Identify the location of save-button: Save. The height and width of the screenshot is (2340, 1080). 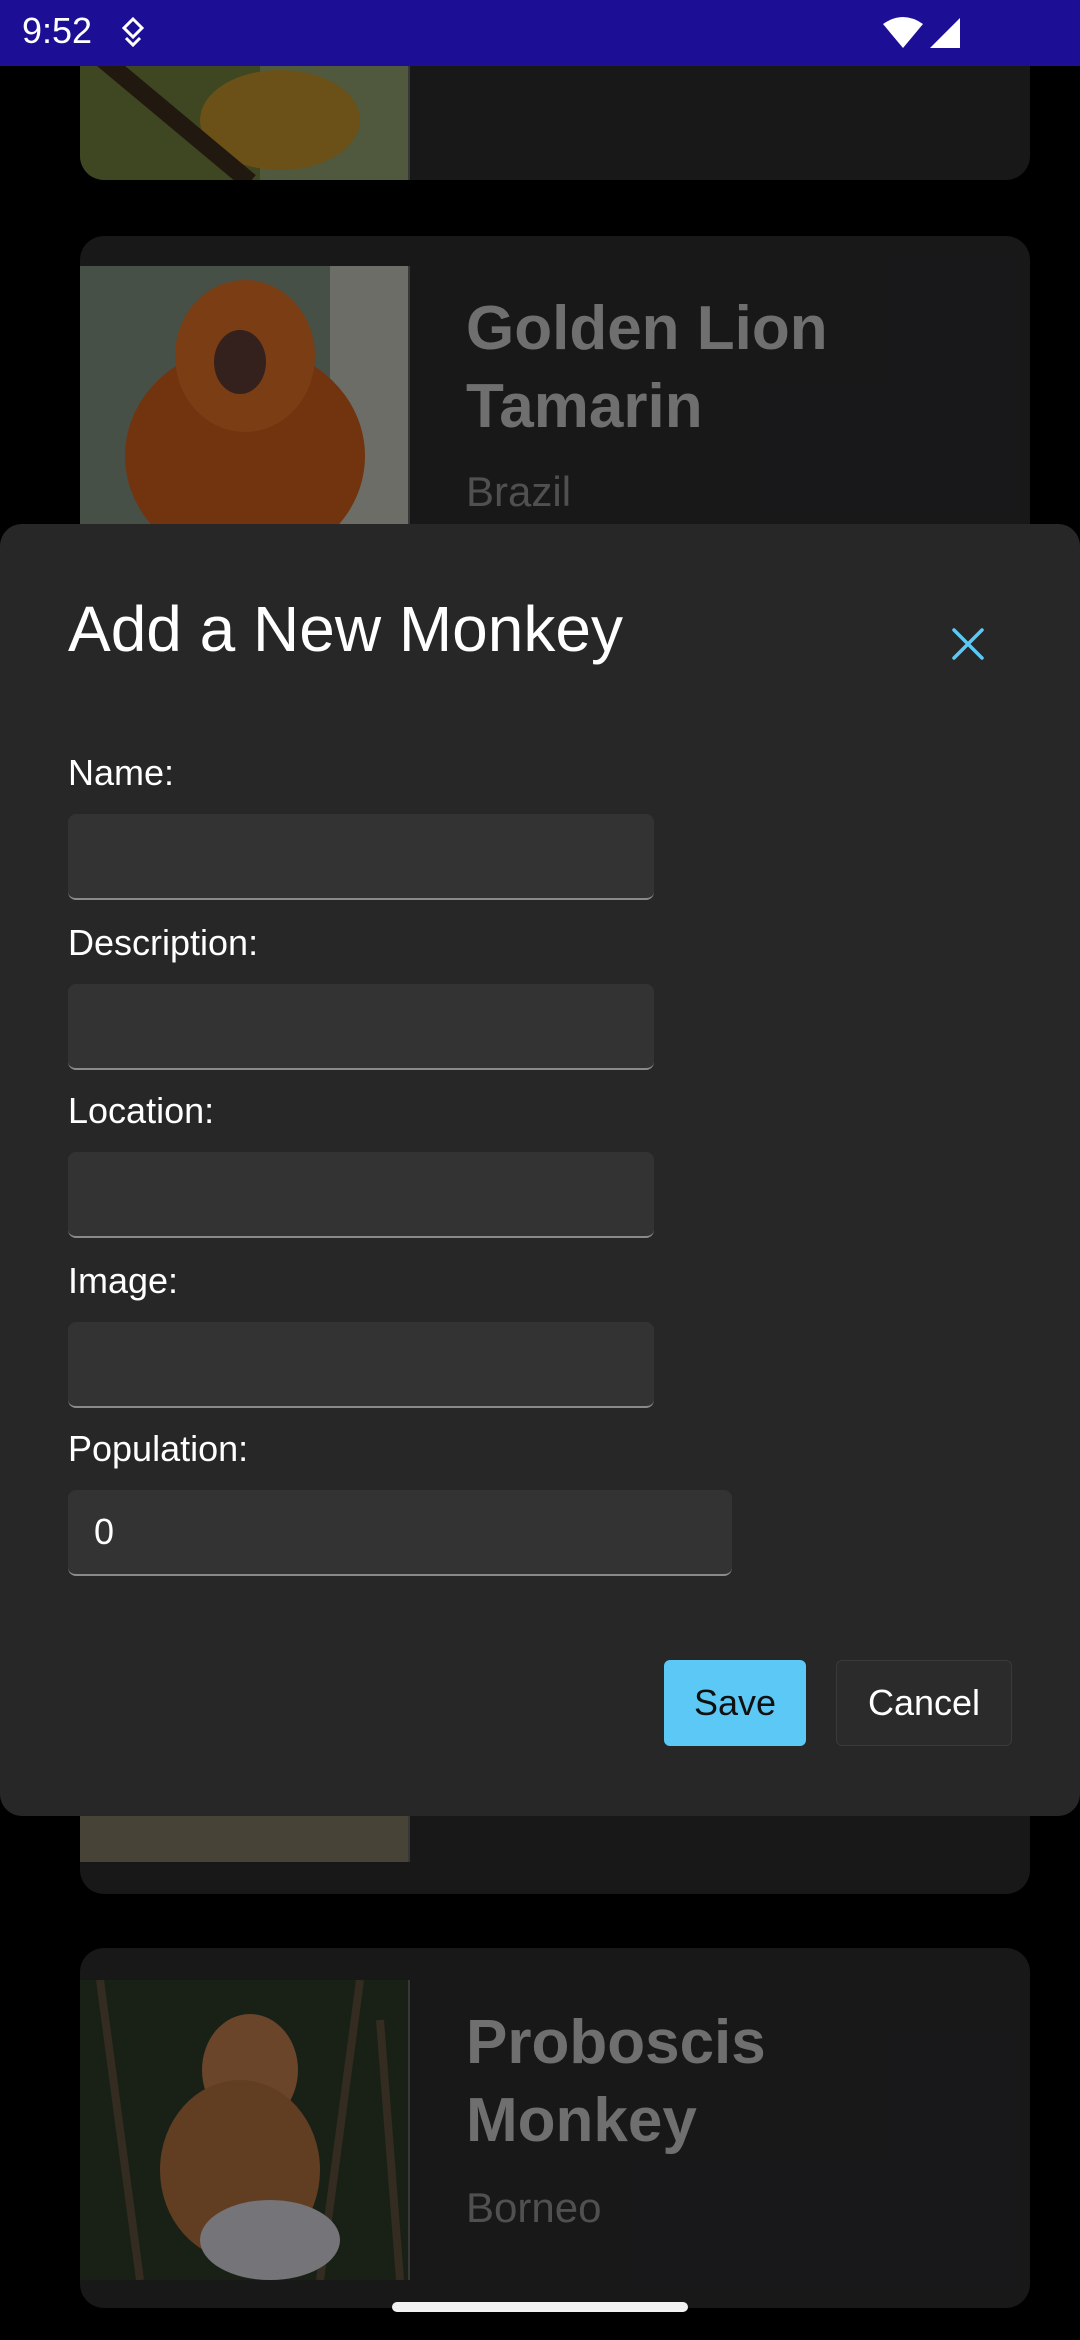
(735, 1703).